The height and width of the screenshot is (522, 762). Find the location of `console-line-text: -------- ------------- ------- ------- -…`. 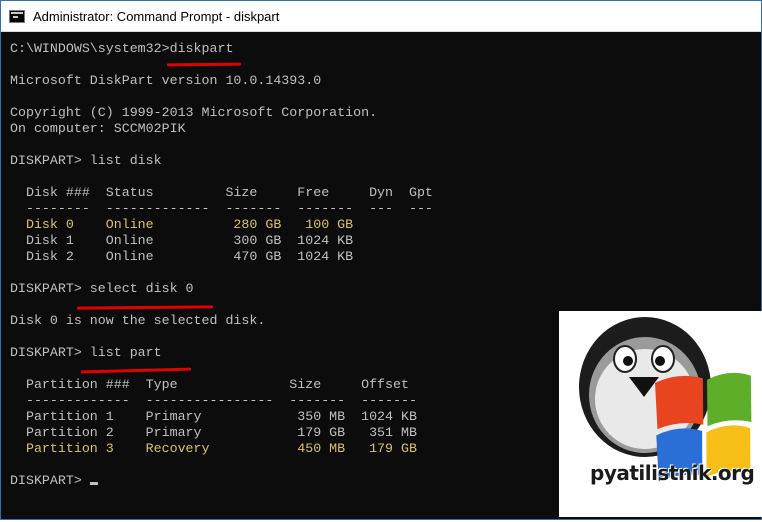

console-line-text: -------- ------------- ------- ------- -… is located at coordinates (221, 208).